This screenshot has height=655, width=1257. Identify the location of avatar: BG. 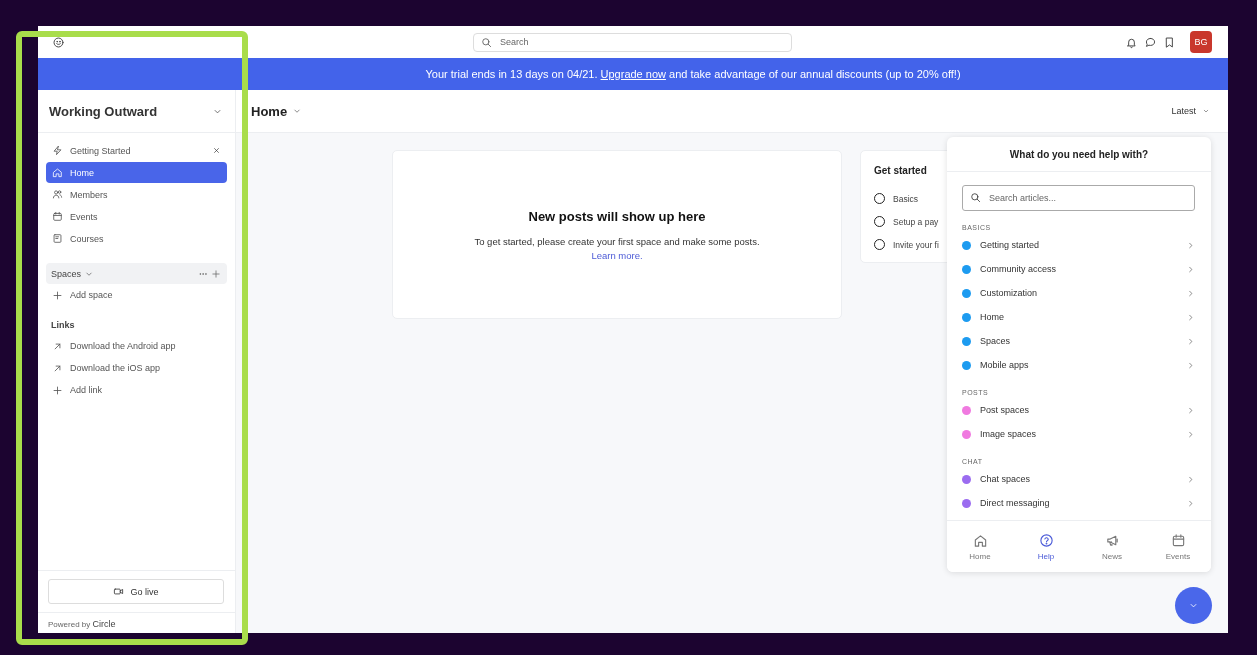
(1201, 42).